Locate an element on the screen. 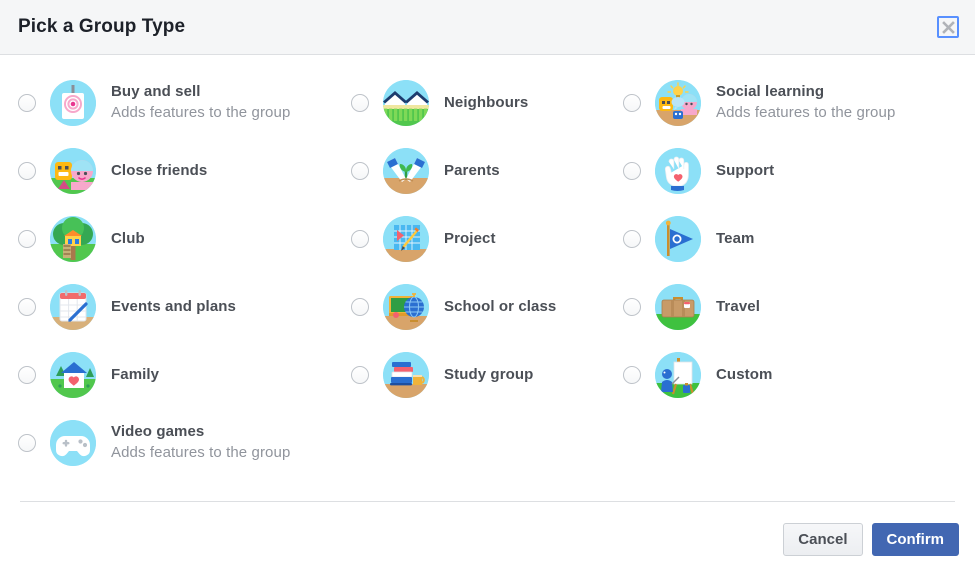 This screenshot has height=576, width=975. radio-school-or-class is located at coordinates (360, 307).